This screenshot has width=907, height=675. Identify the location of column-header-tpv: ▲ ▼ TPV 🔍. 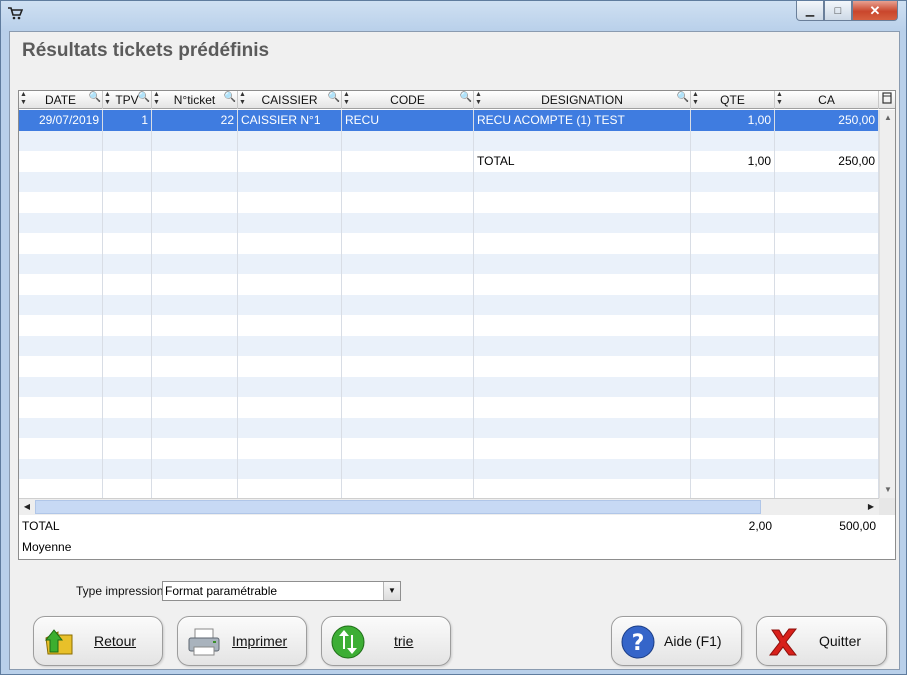
(127, 100).